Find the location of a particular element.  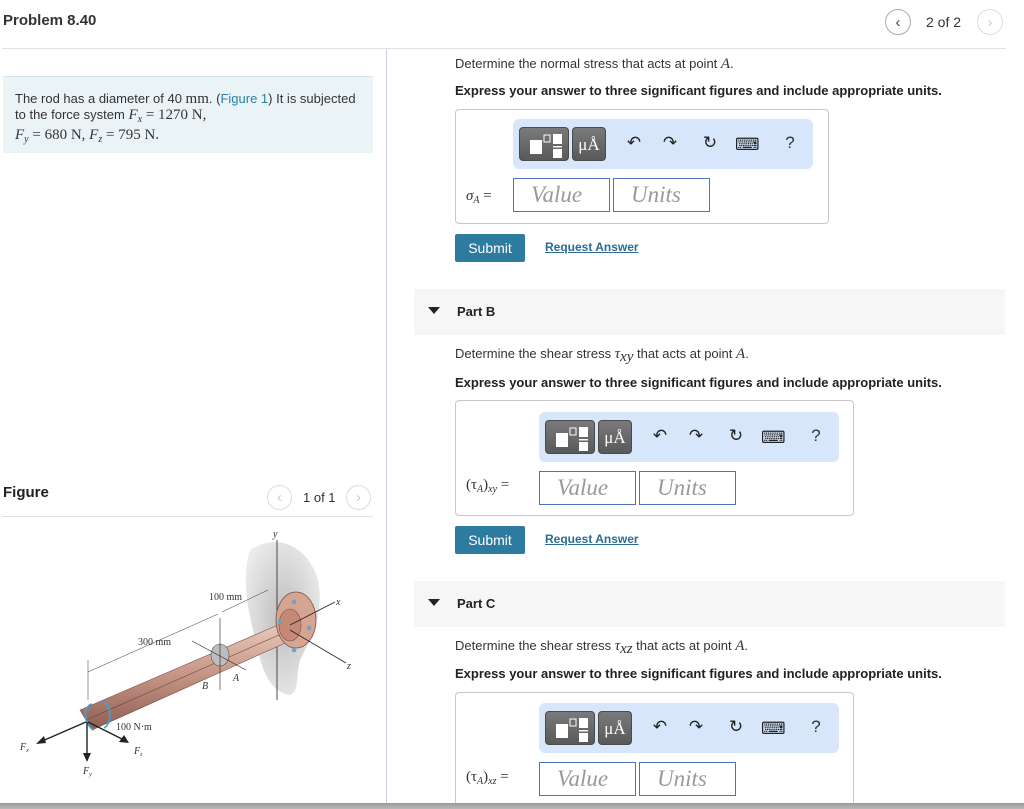

fx-expression: Fx = 1270 N, is located at coordinates (167, 116).